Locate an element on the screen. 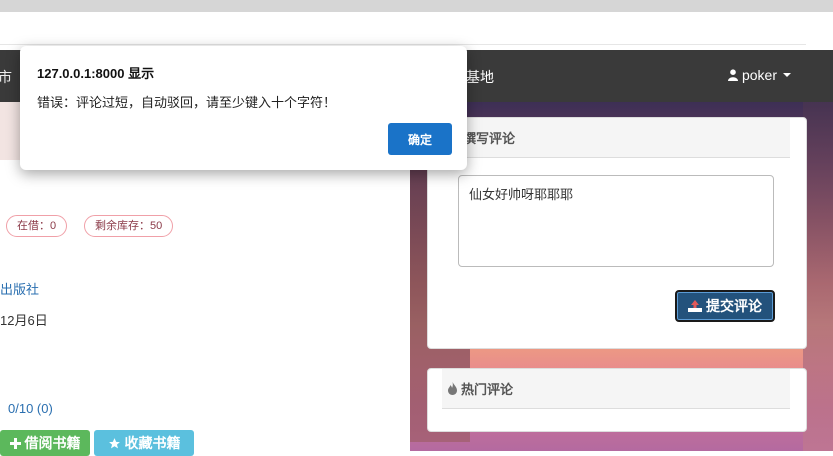 The width and height of the screenshot is (833, 456). plus-icon is located at coordinates (15, 443).